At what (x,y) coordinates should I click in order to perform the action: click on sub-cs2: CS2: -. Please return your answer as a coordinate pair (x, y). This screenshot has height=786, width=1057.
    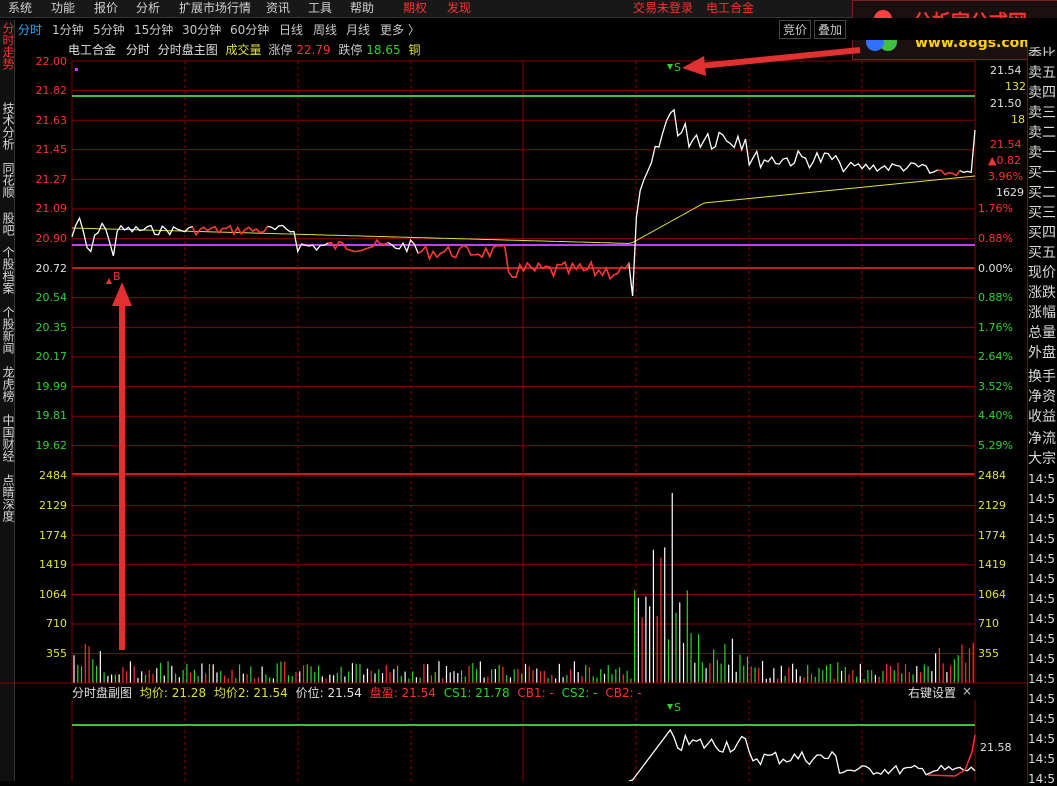
    Looking at the image, I should click on (579, 693).